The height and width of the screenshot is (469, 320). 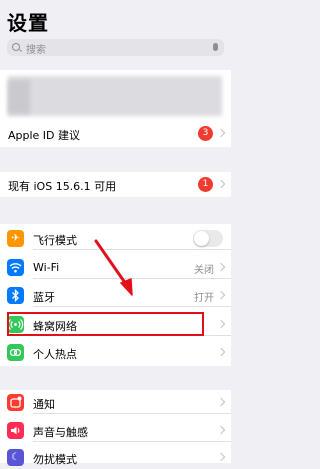 I want to click on cellular-highlight-box, so click(x=105, y=324).